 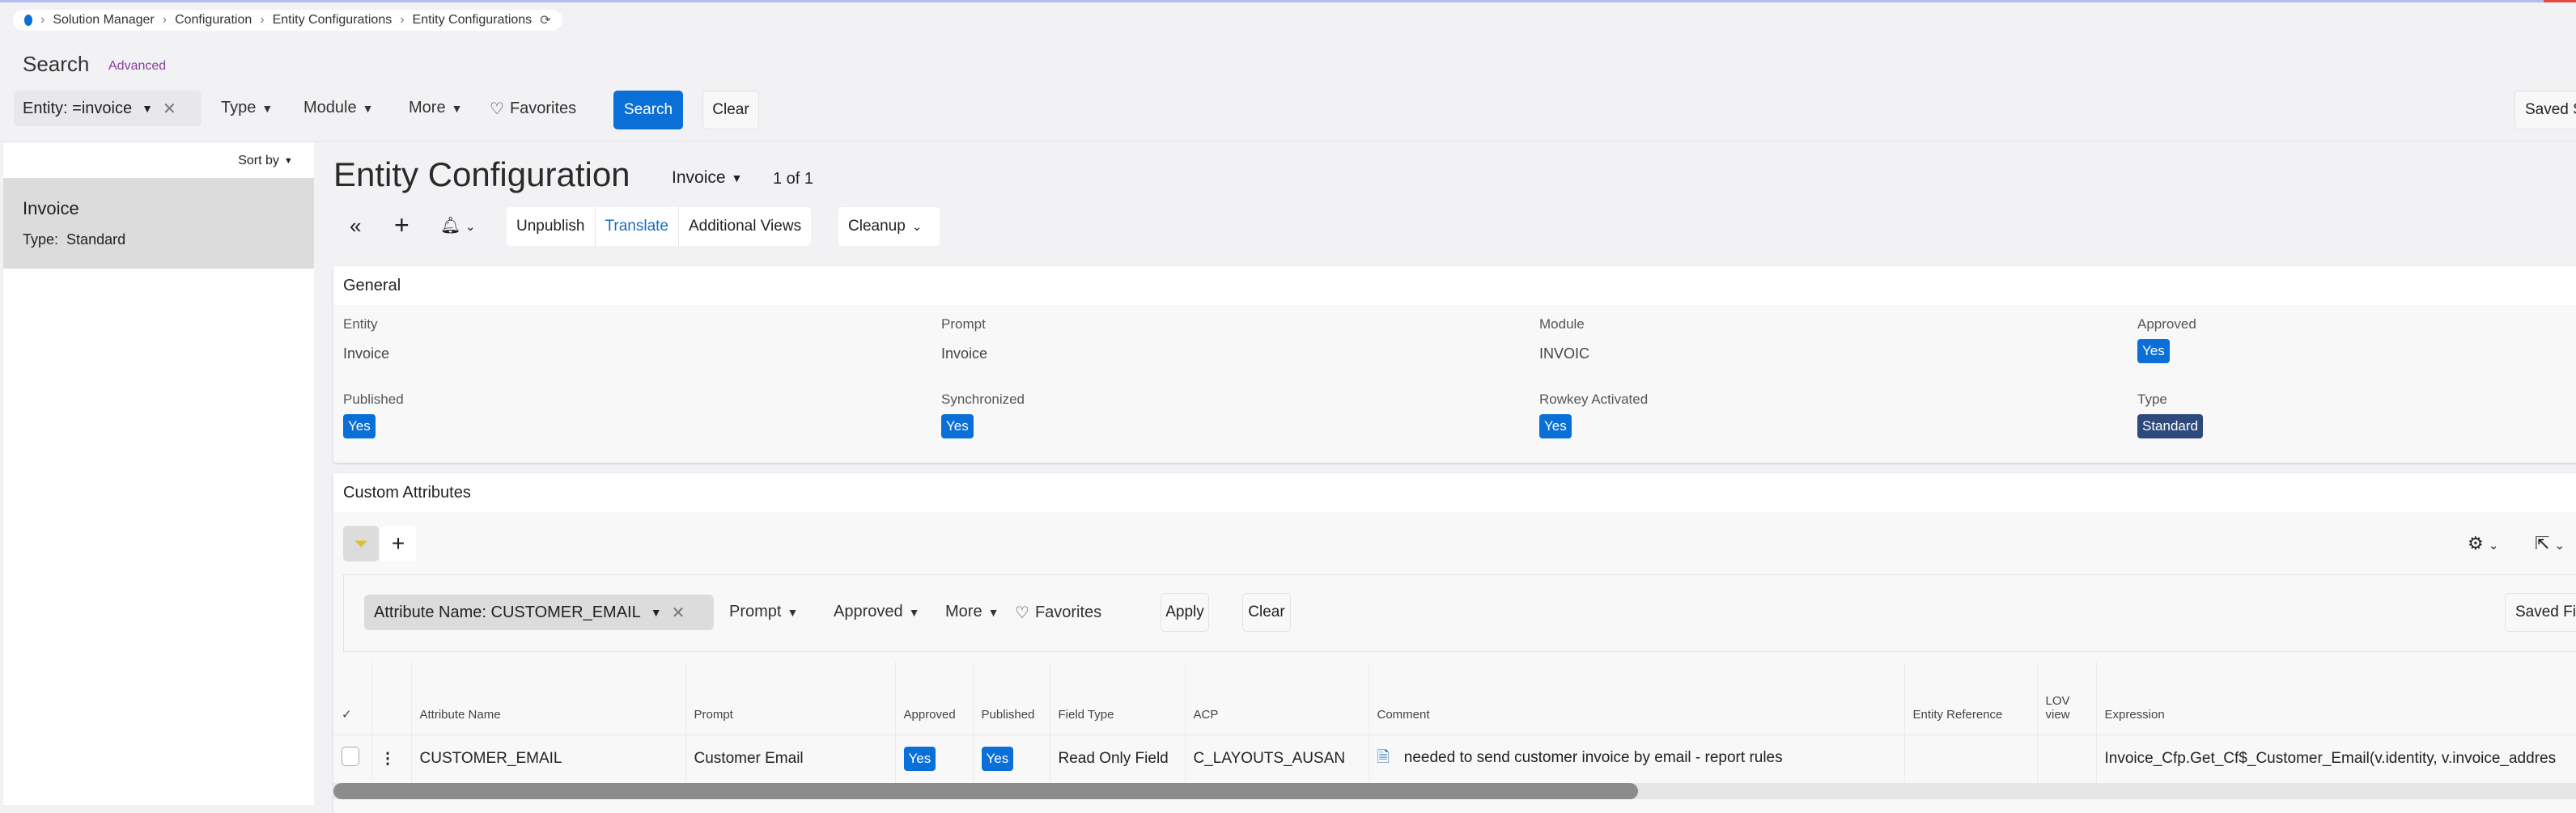 I want to click on saved-filters-button: Saved Fil, so click(x=2540, y=612).